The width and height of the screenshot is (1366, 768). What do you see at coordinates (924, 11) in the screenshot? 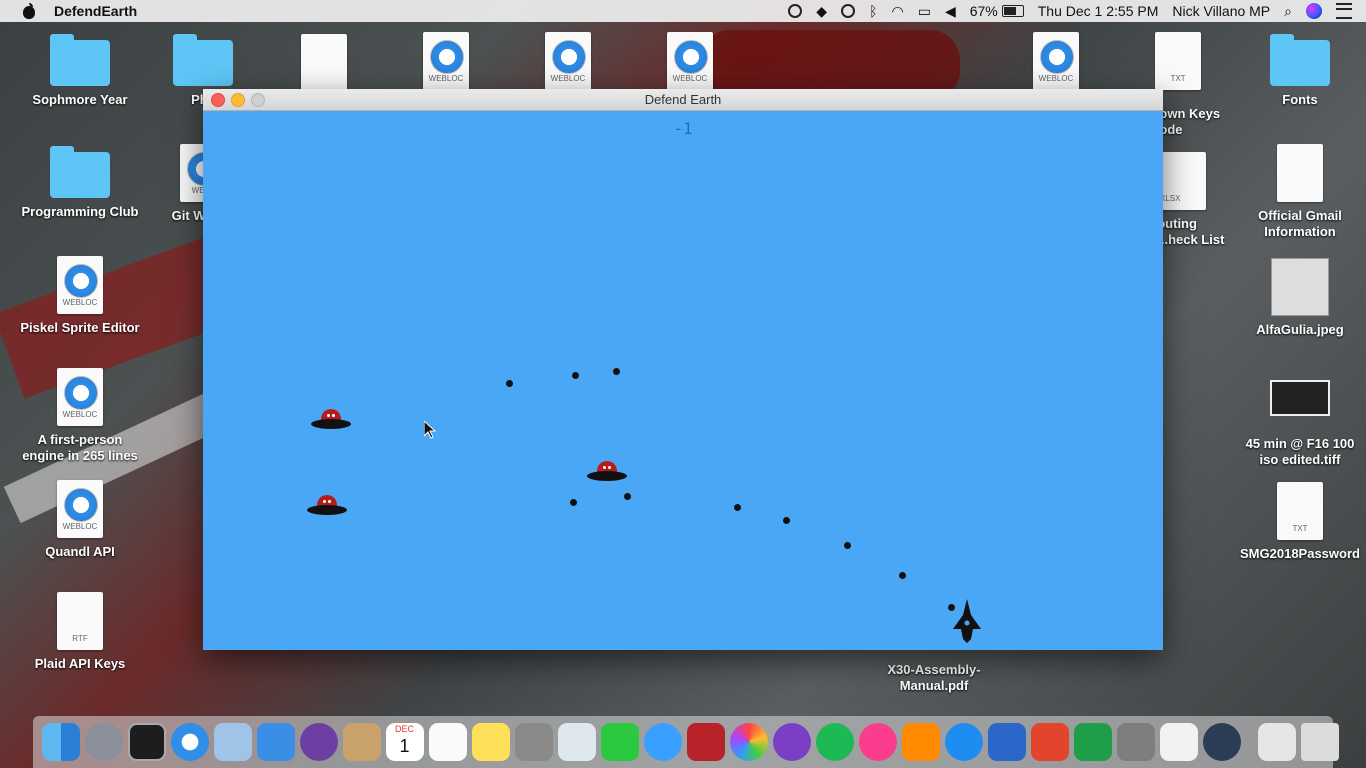
I see `airplay-icon: ▭` at bounding box center [924, 11].